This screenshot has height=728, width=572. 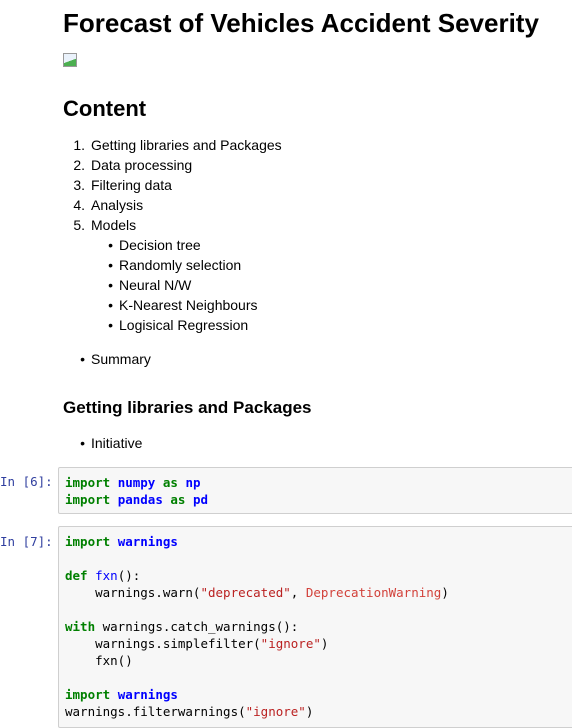 I want to click on broken-image-icon, so click(x=70, y=60).